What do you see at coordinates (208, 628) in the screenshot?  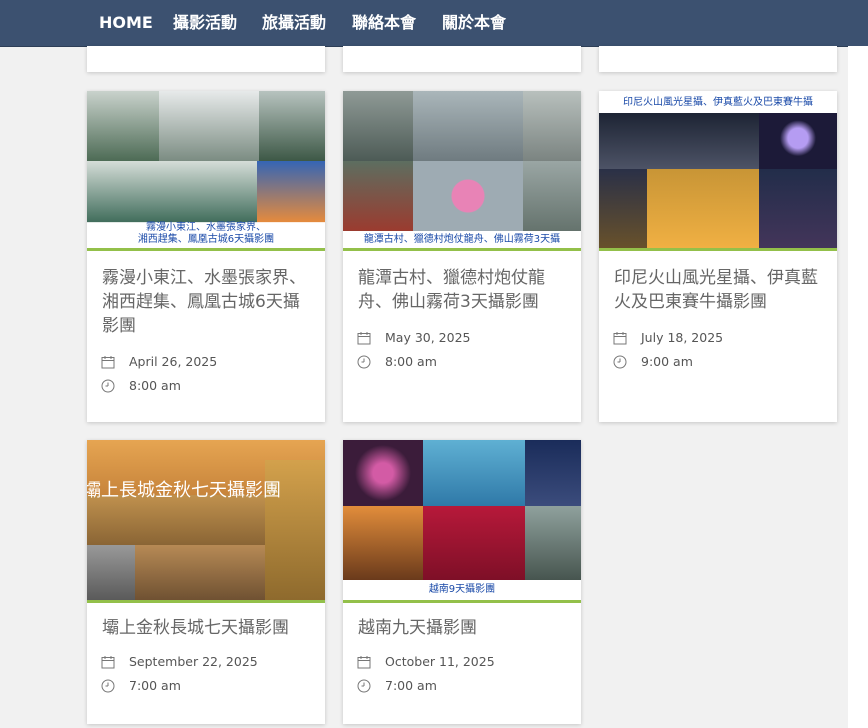 I see `event-title: 壩上金秋長城七天攝影團` at bounding box center [208, 628].